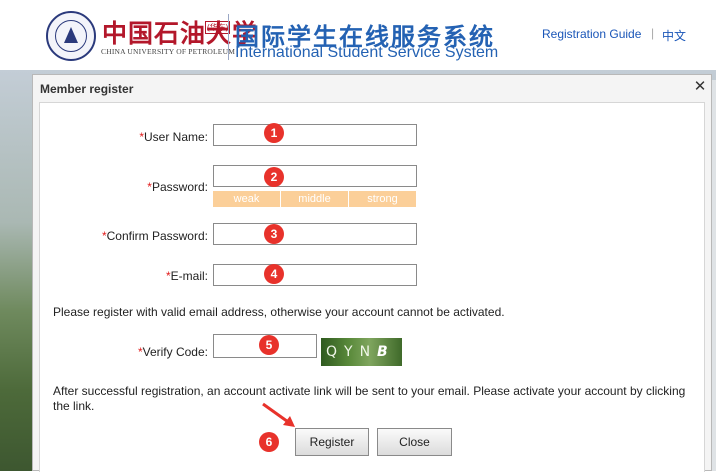  I want to click on step-marker-3: 3, so click(274, 234).